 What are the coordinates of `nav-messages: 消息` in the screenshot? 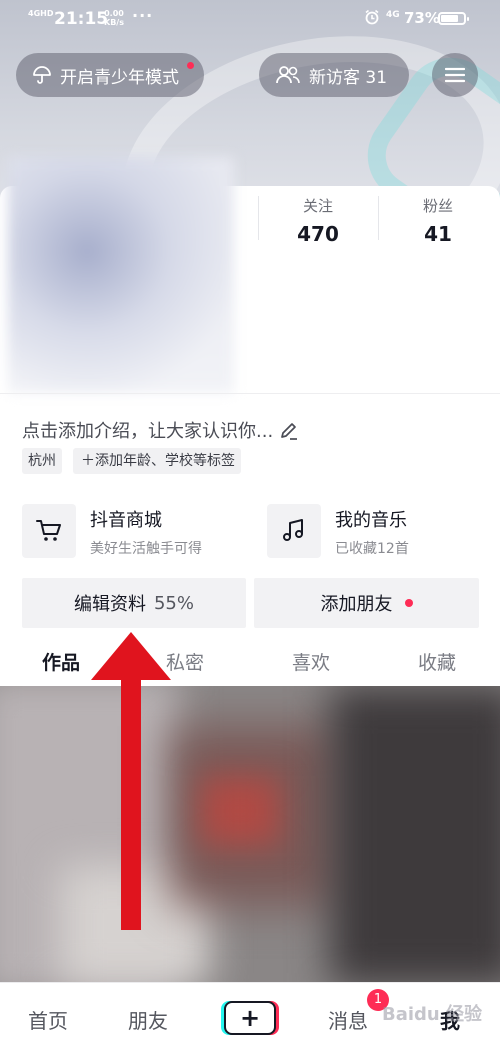 It's located at (348, 1019).